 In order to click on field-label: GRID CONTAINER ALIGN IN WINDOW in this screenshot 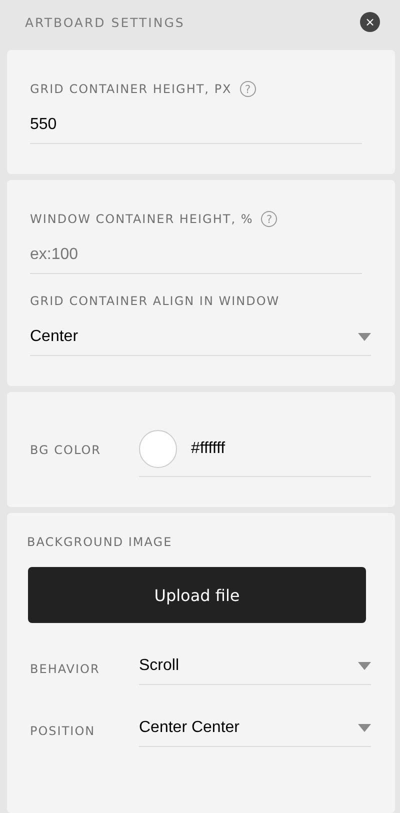, I will do `click(155, 301)`.